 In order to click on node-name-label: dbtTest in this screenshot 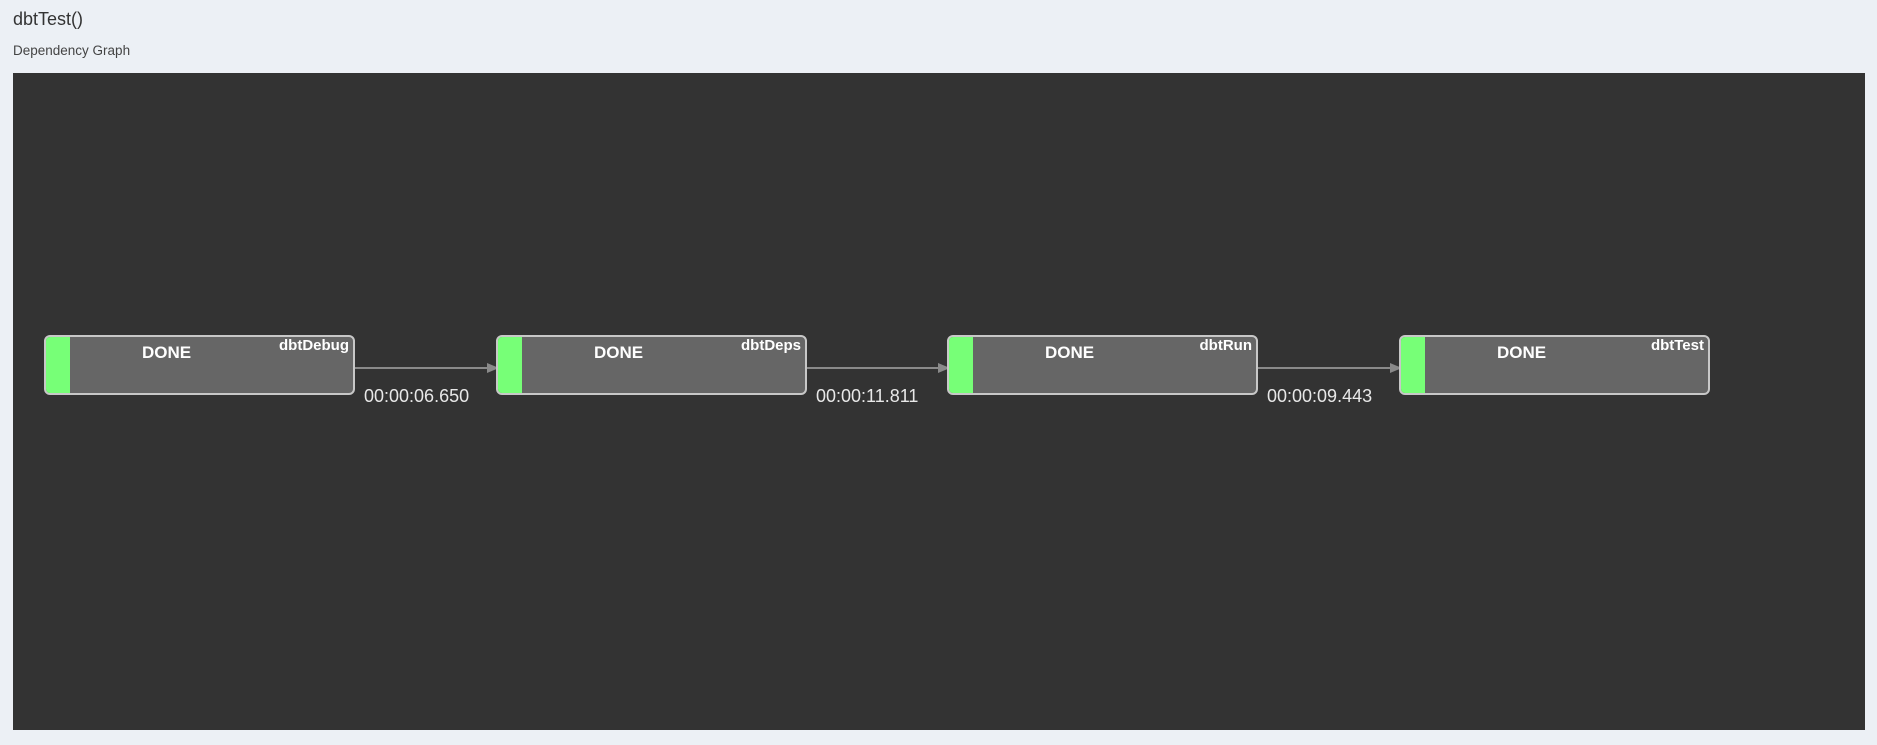, I will do `click(1677, 345)`.